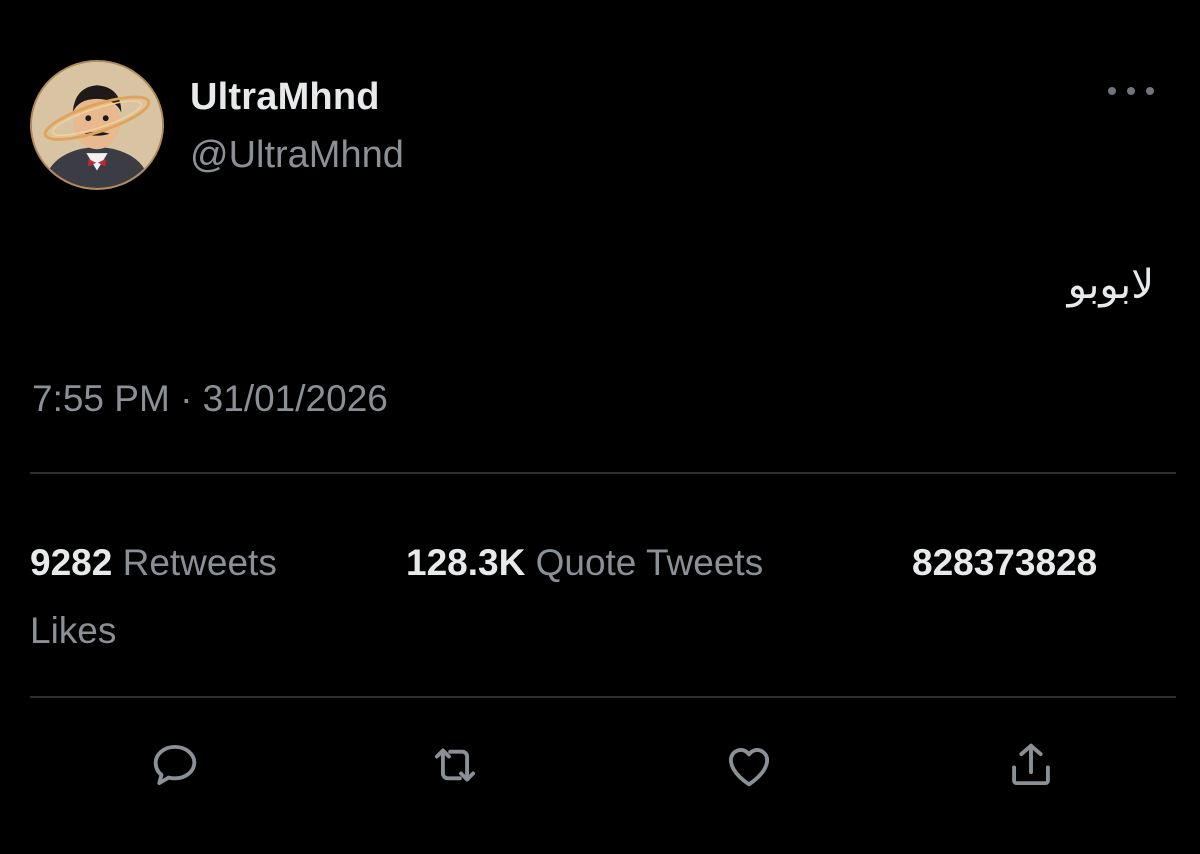 This screenshot has height=854, width=1200. I want to click on reply-button, so click(175, 765).